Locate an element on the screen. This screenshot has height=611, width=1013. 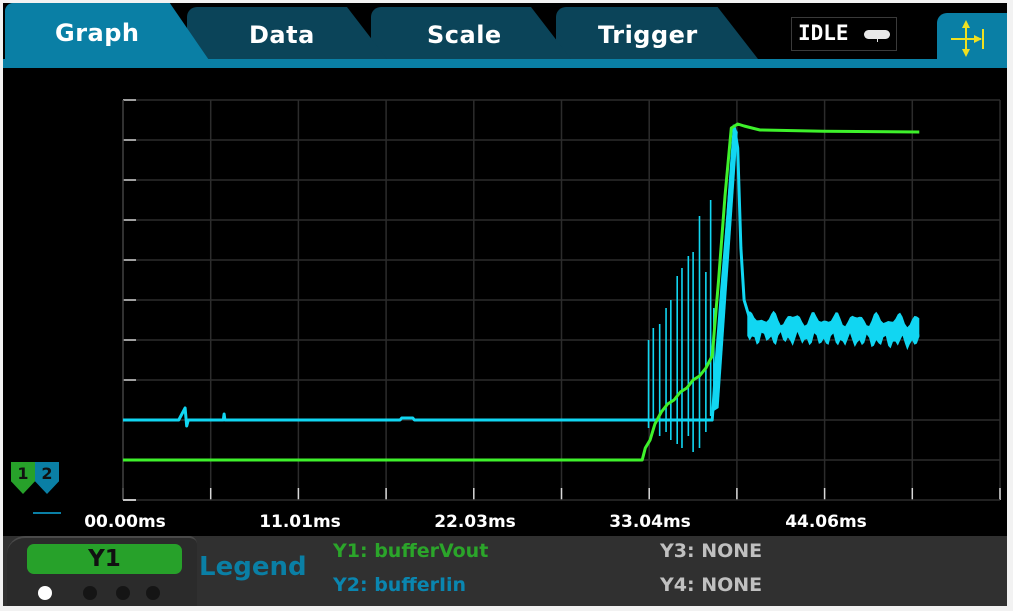
page-dot-active is located at coordinates (45, 593).